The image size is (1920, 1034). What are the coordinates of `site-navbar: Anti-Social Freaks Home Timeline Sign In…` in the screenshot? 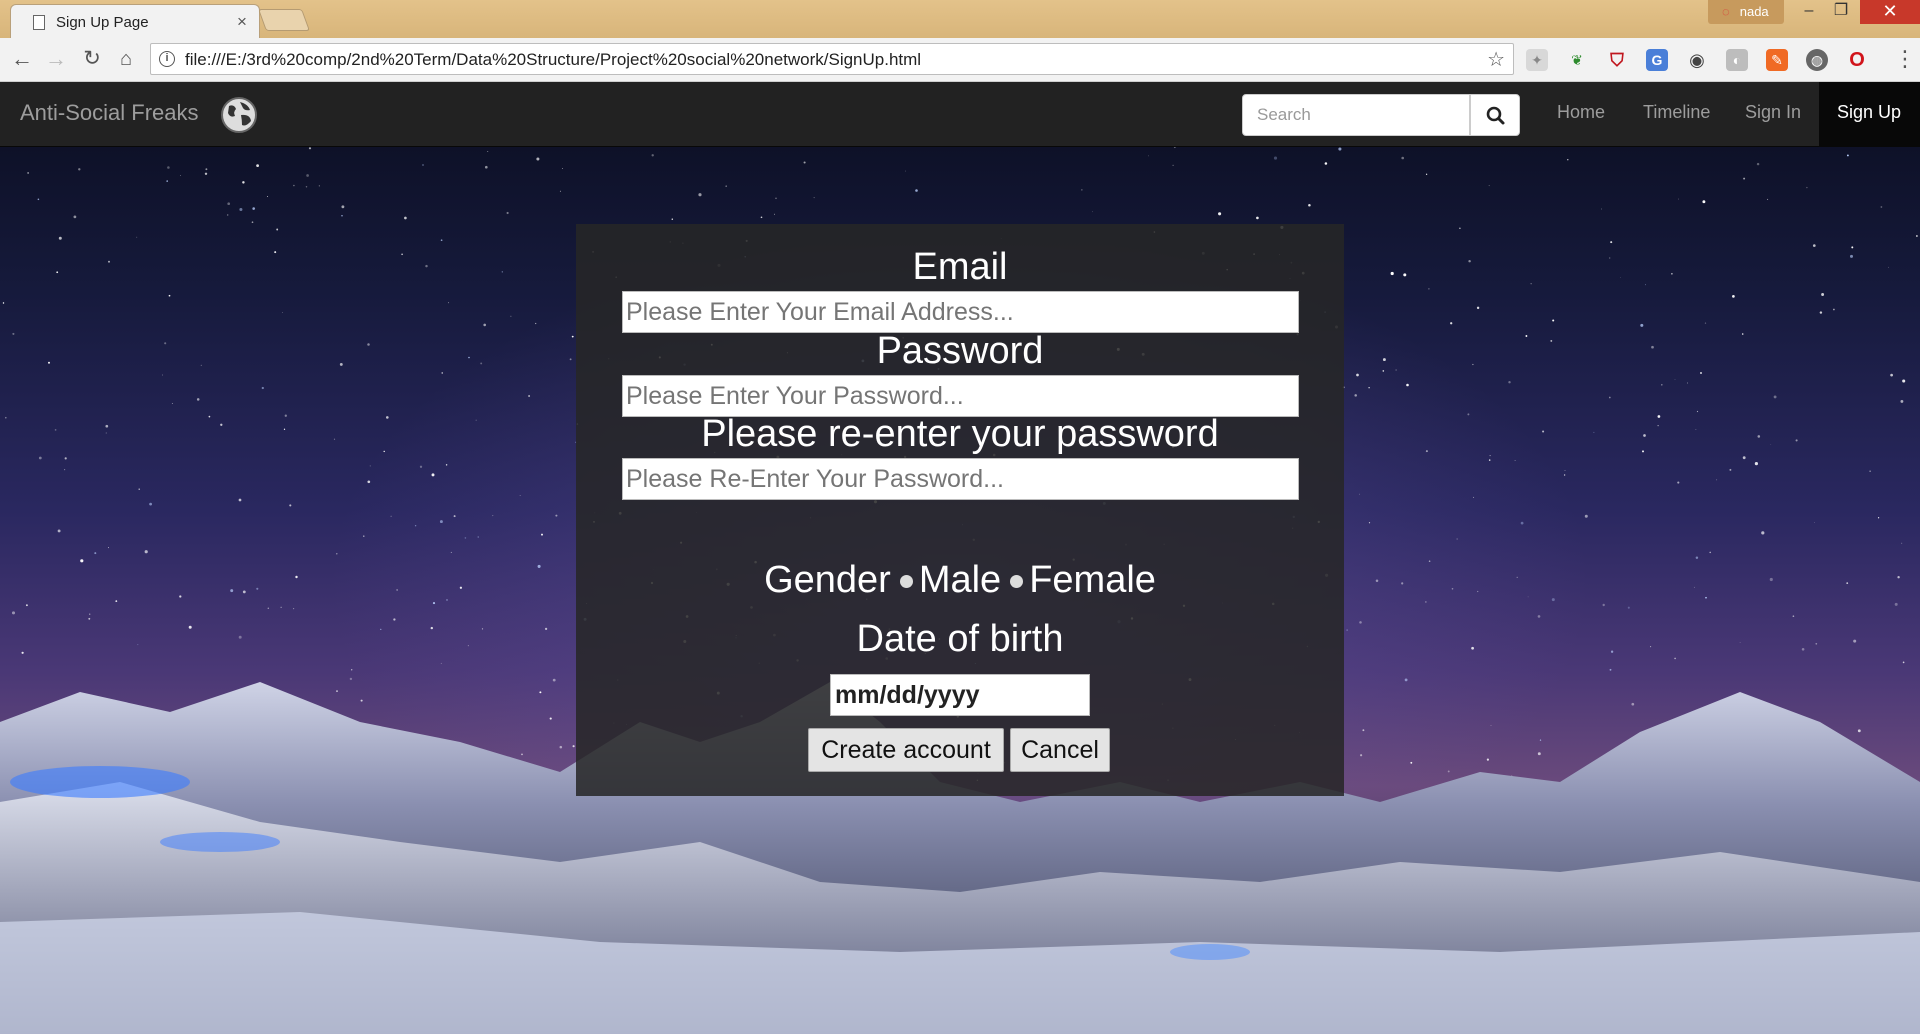 It's located at (960, 114).